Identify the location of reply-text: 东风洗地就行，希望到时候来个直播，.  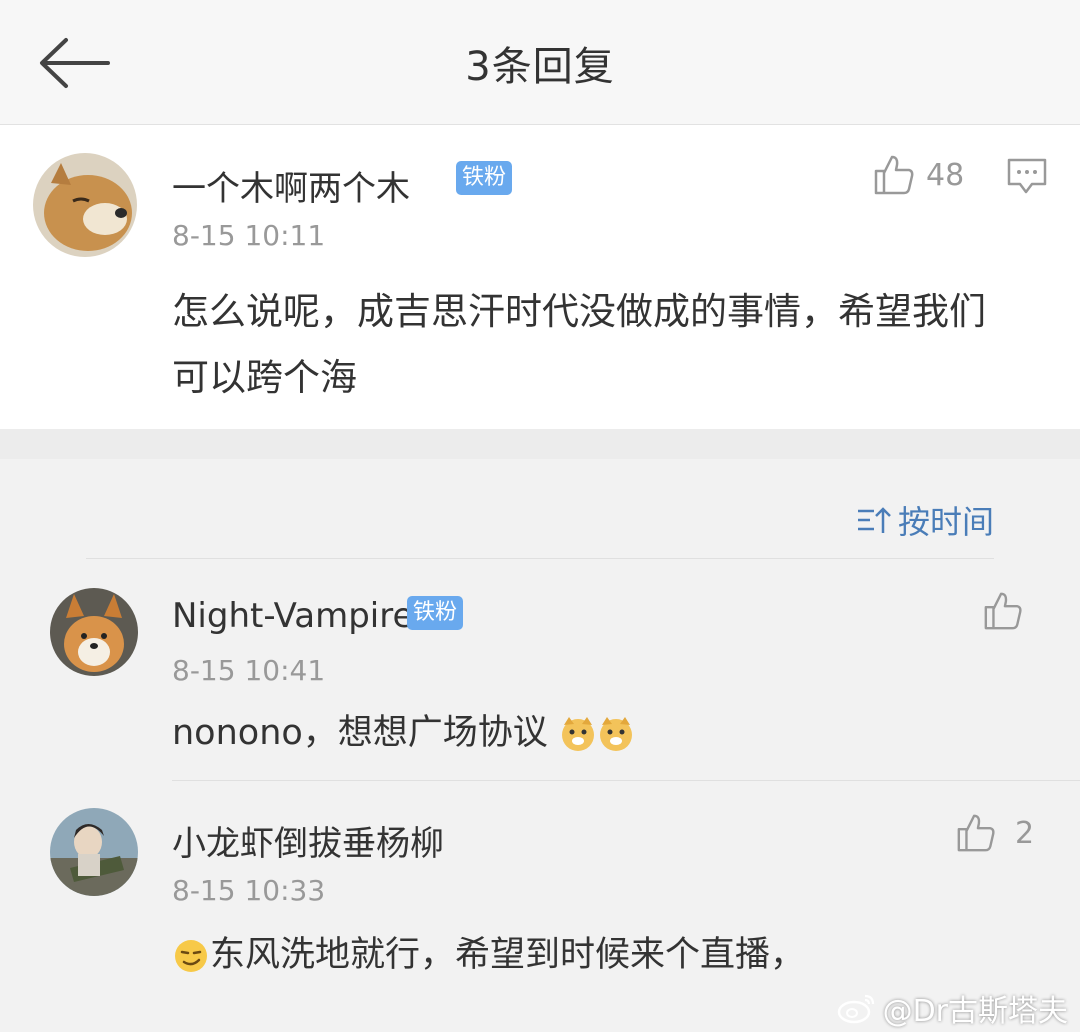
(488, 955).